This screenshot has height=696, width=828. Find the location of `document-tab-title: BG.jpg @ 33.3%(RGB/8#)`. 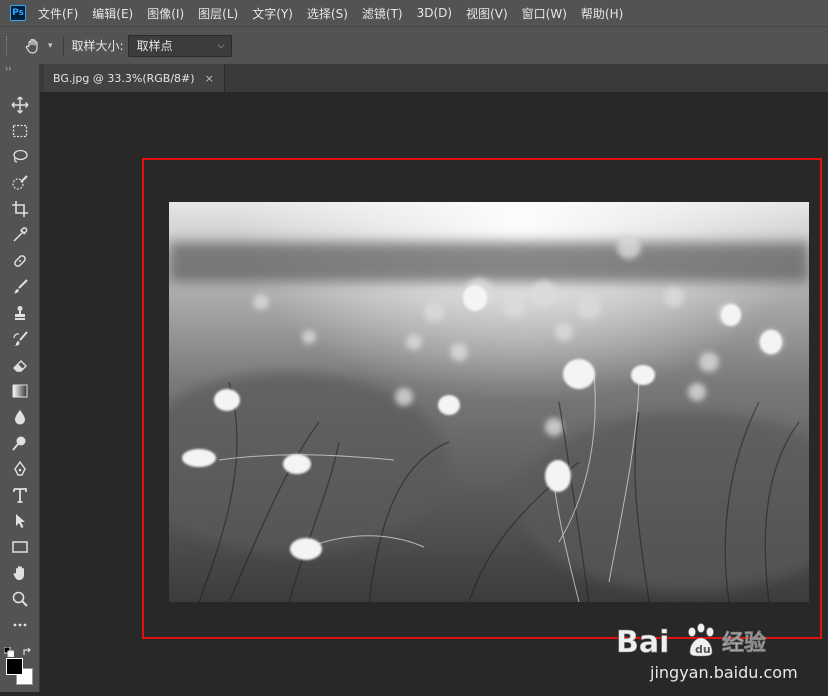

document-tab-title: BG.jpg @ 33.3%(RGB/8#) is located at coordinates (124, 78).